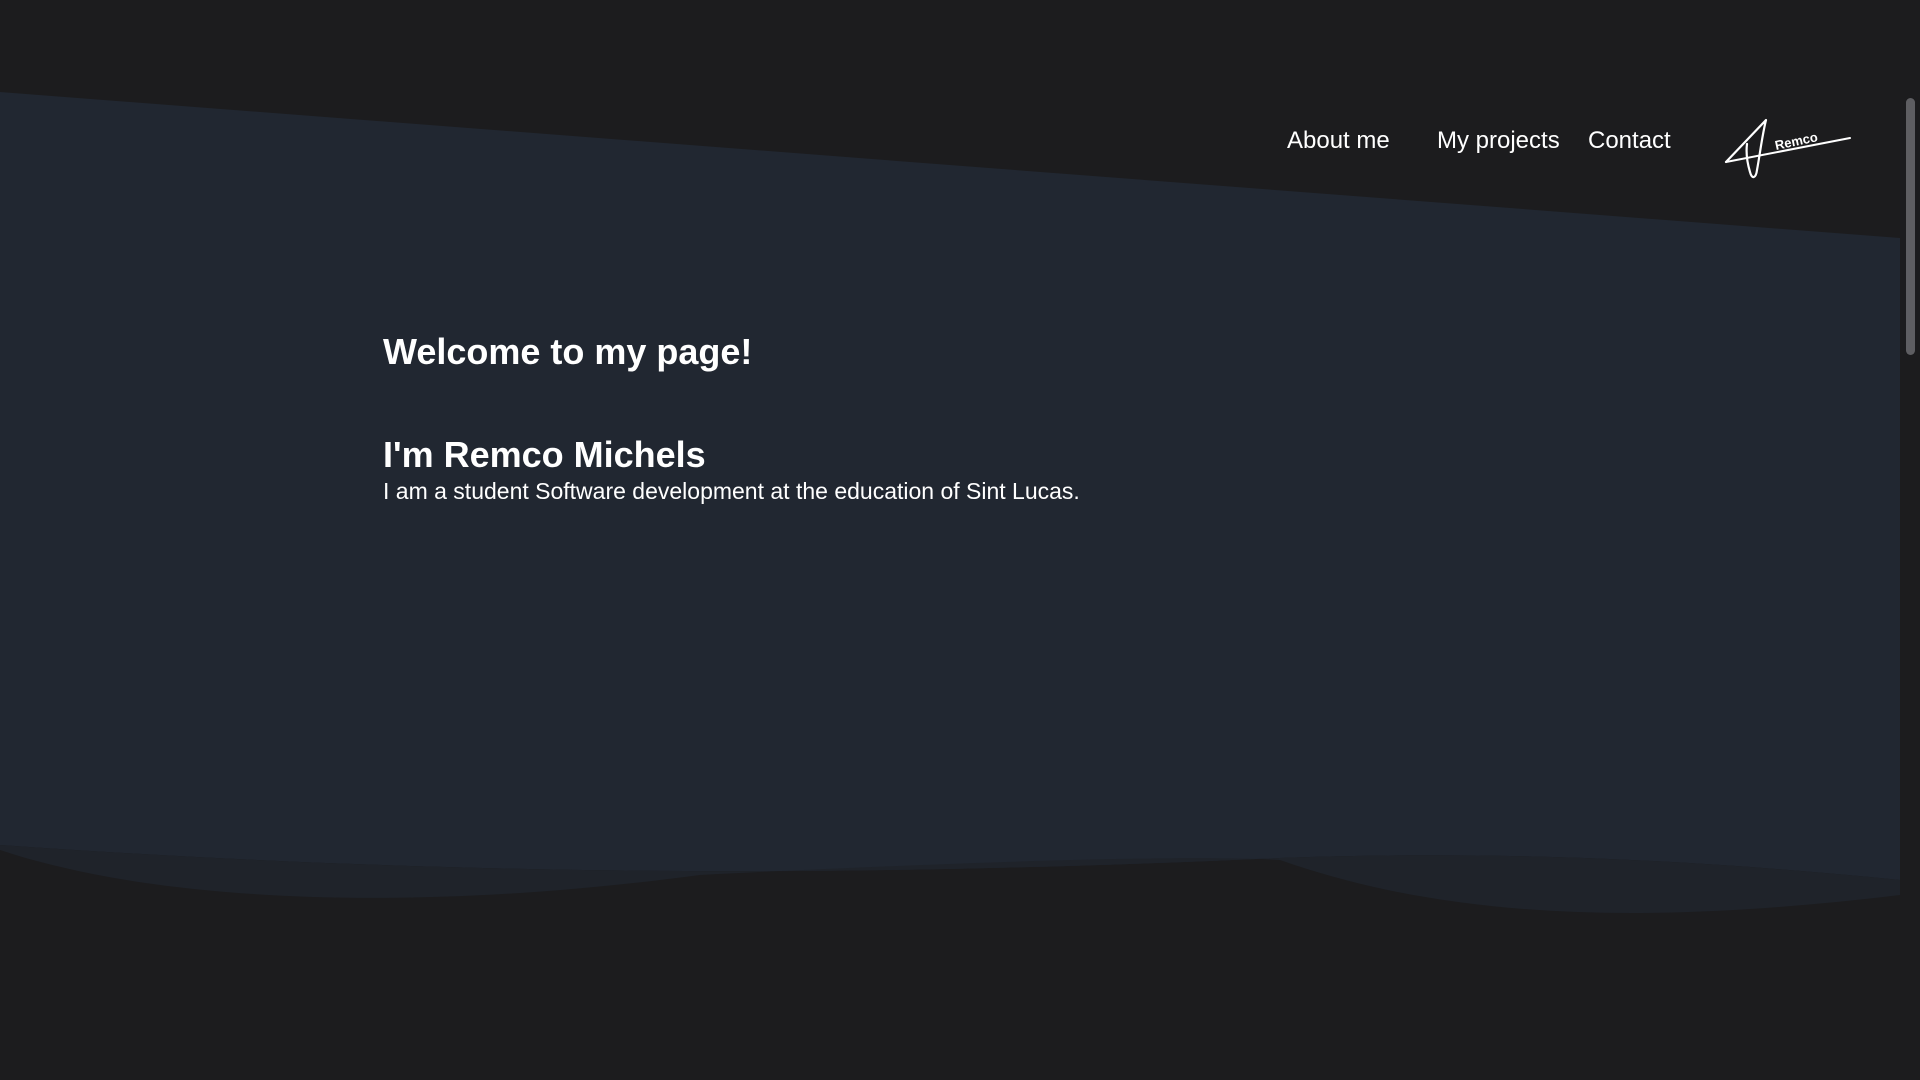 This screenshot has width=1920, height=1080. What do you see at coordinates (1498, 141) in the screenshot?
I see `nav-link-my-projects: My projects` at bounding box center [1498, 141].